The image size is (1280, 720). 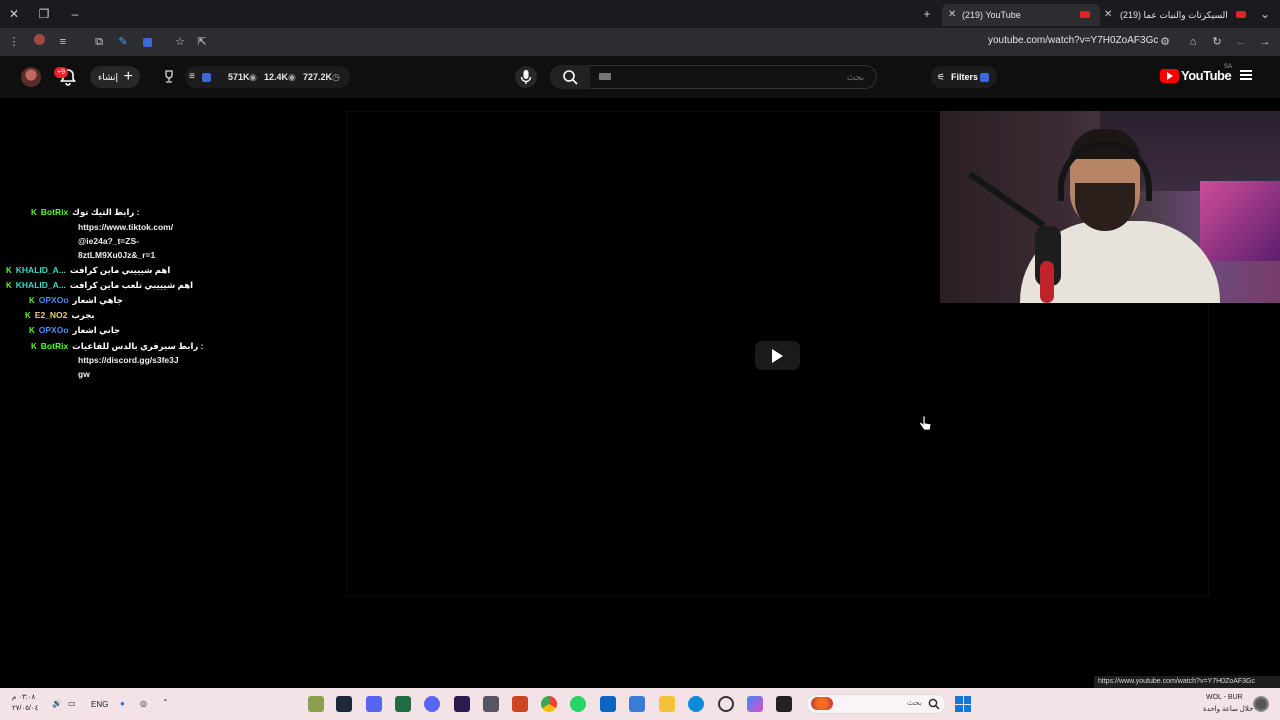 I want to click on plus-icon: +, so click(x=128, y=76).